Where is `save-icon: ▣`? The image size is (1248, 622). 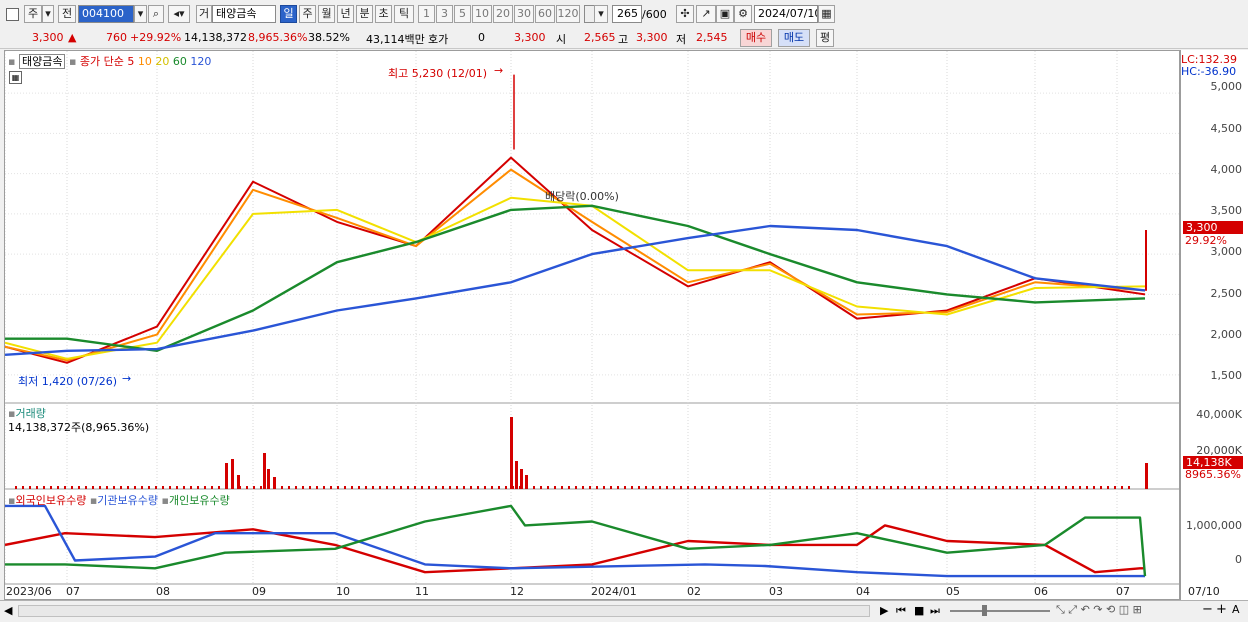 save-icon: ▣ is located at coordinates (725, 14).